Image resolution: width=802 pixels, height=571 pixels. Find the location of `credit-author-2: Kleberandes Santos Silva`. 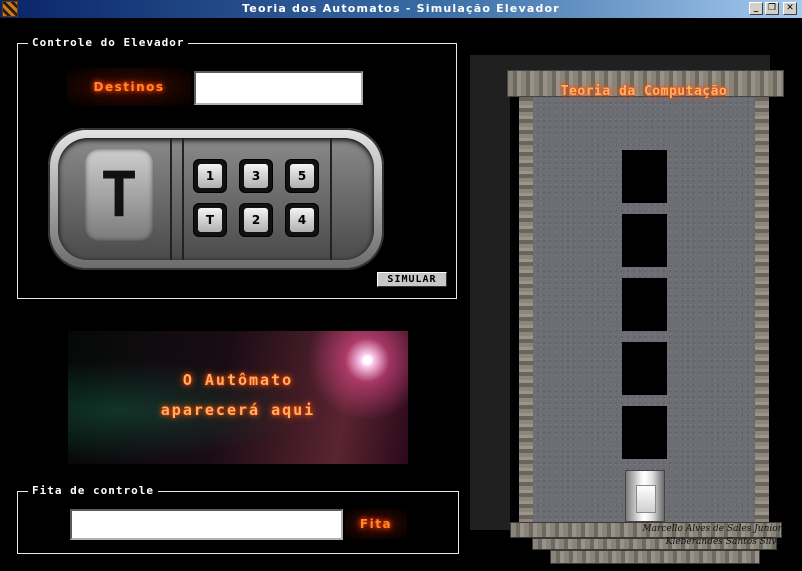

credit-author-2: Kleberandes Santos Silva is located at coordinates (723, 542).